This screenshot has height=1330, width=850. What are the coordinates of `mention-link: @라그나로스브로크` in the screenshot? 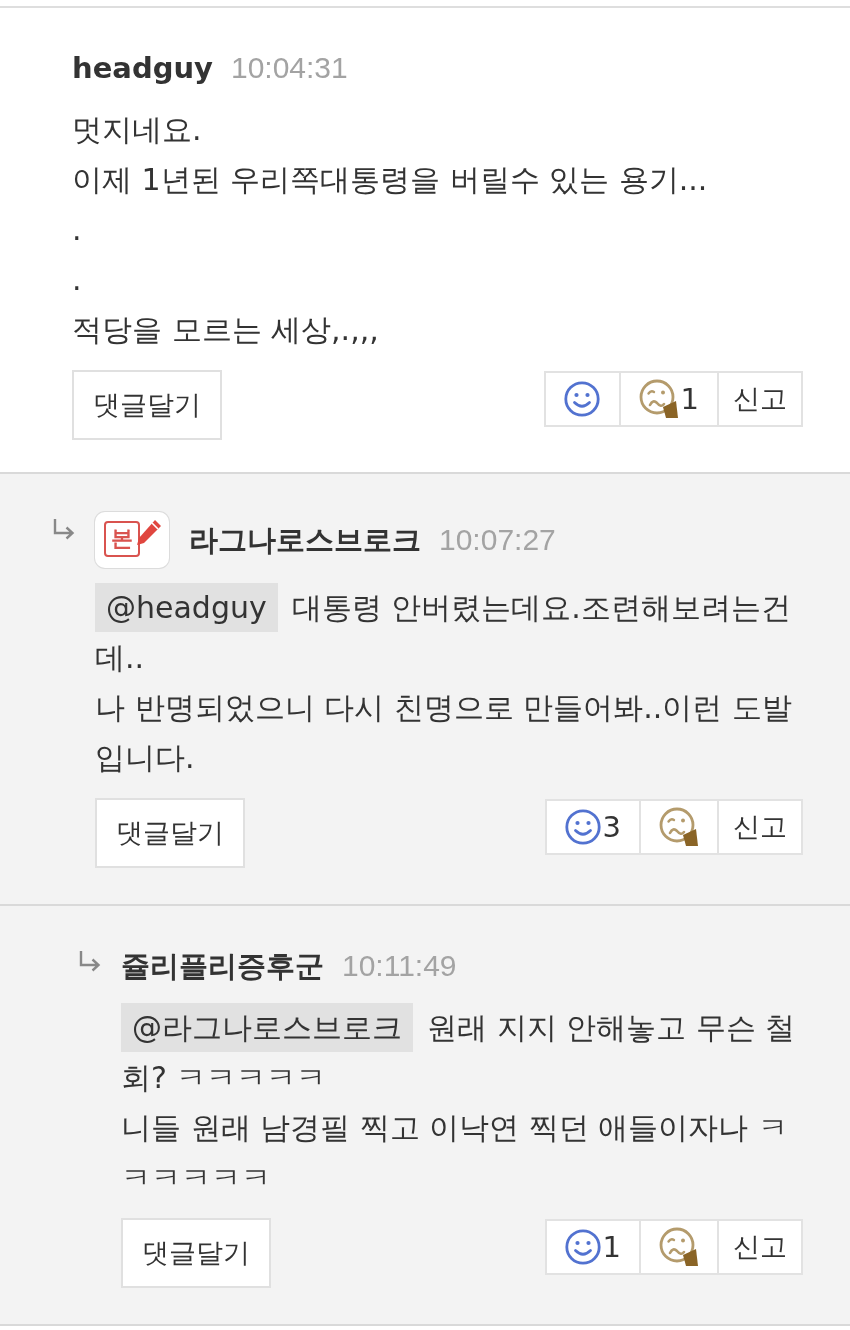 It's located at (267, 1027).